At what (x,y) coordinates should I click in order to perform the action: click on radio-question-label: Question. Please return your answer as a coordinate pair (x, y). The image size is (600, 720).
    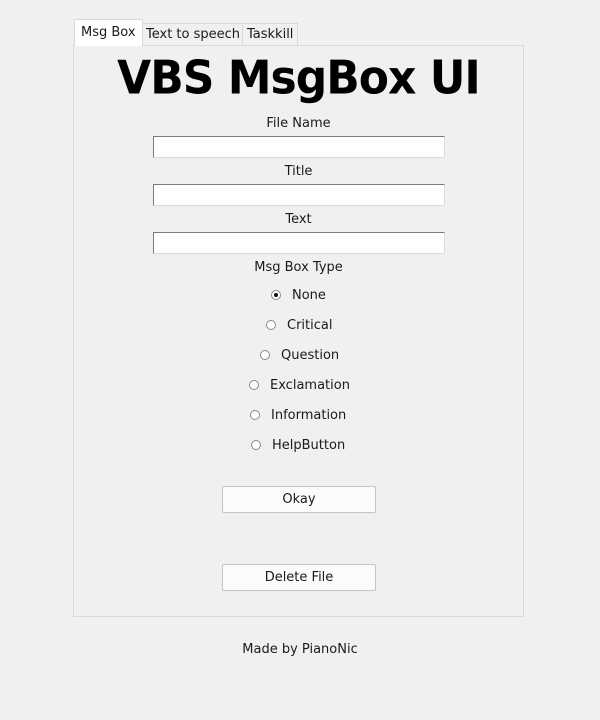
    Looking at the image, I should click on (310, 355).